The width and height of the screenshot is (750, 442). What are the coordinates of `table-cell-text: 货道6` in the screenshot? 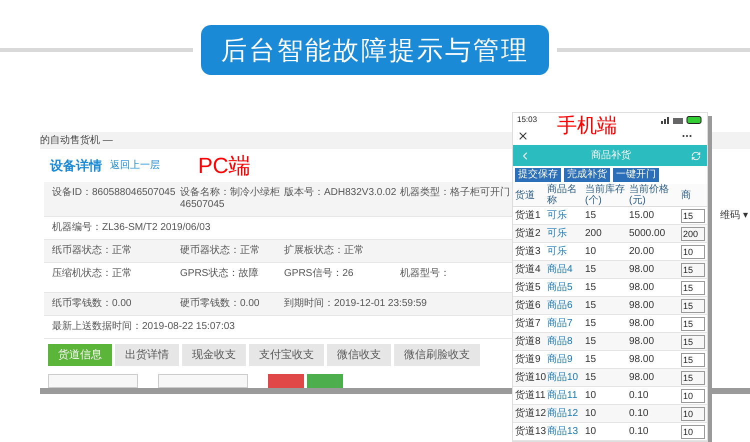 It's located at (528, 306).